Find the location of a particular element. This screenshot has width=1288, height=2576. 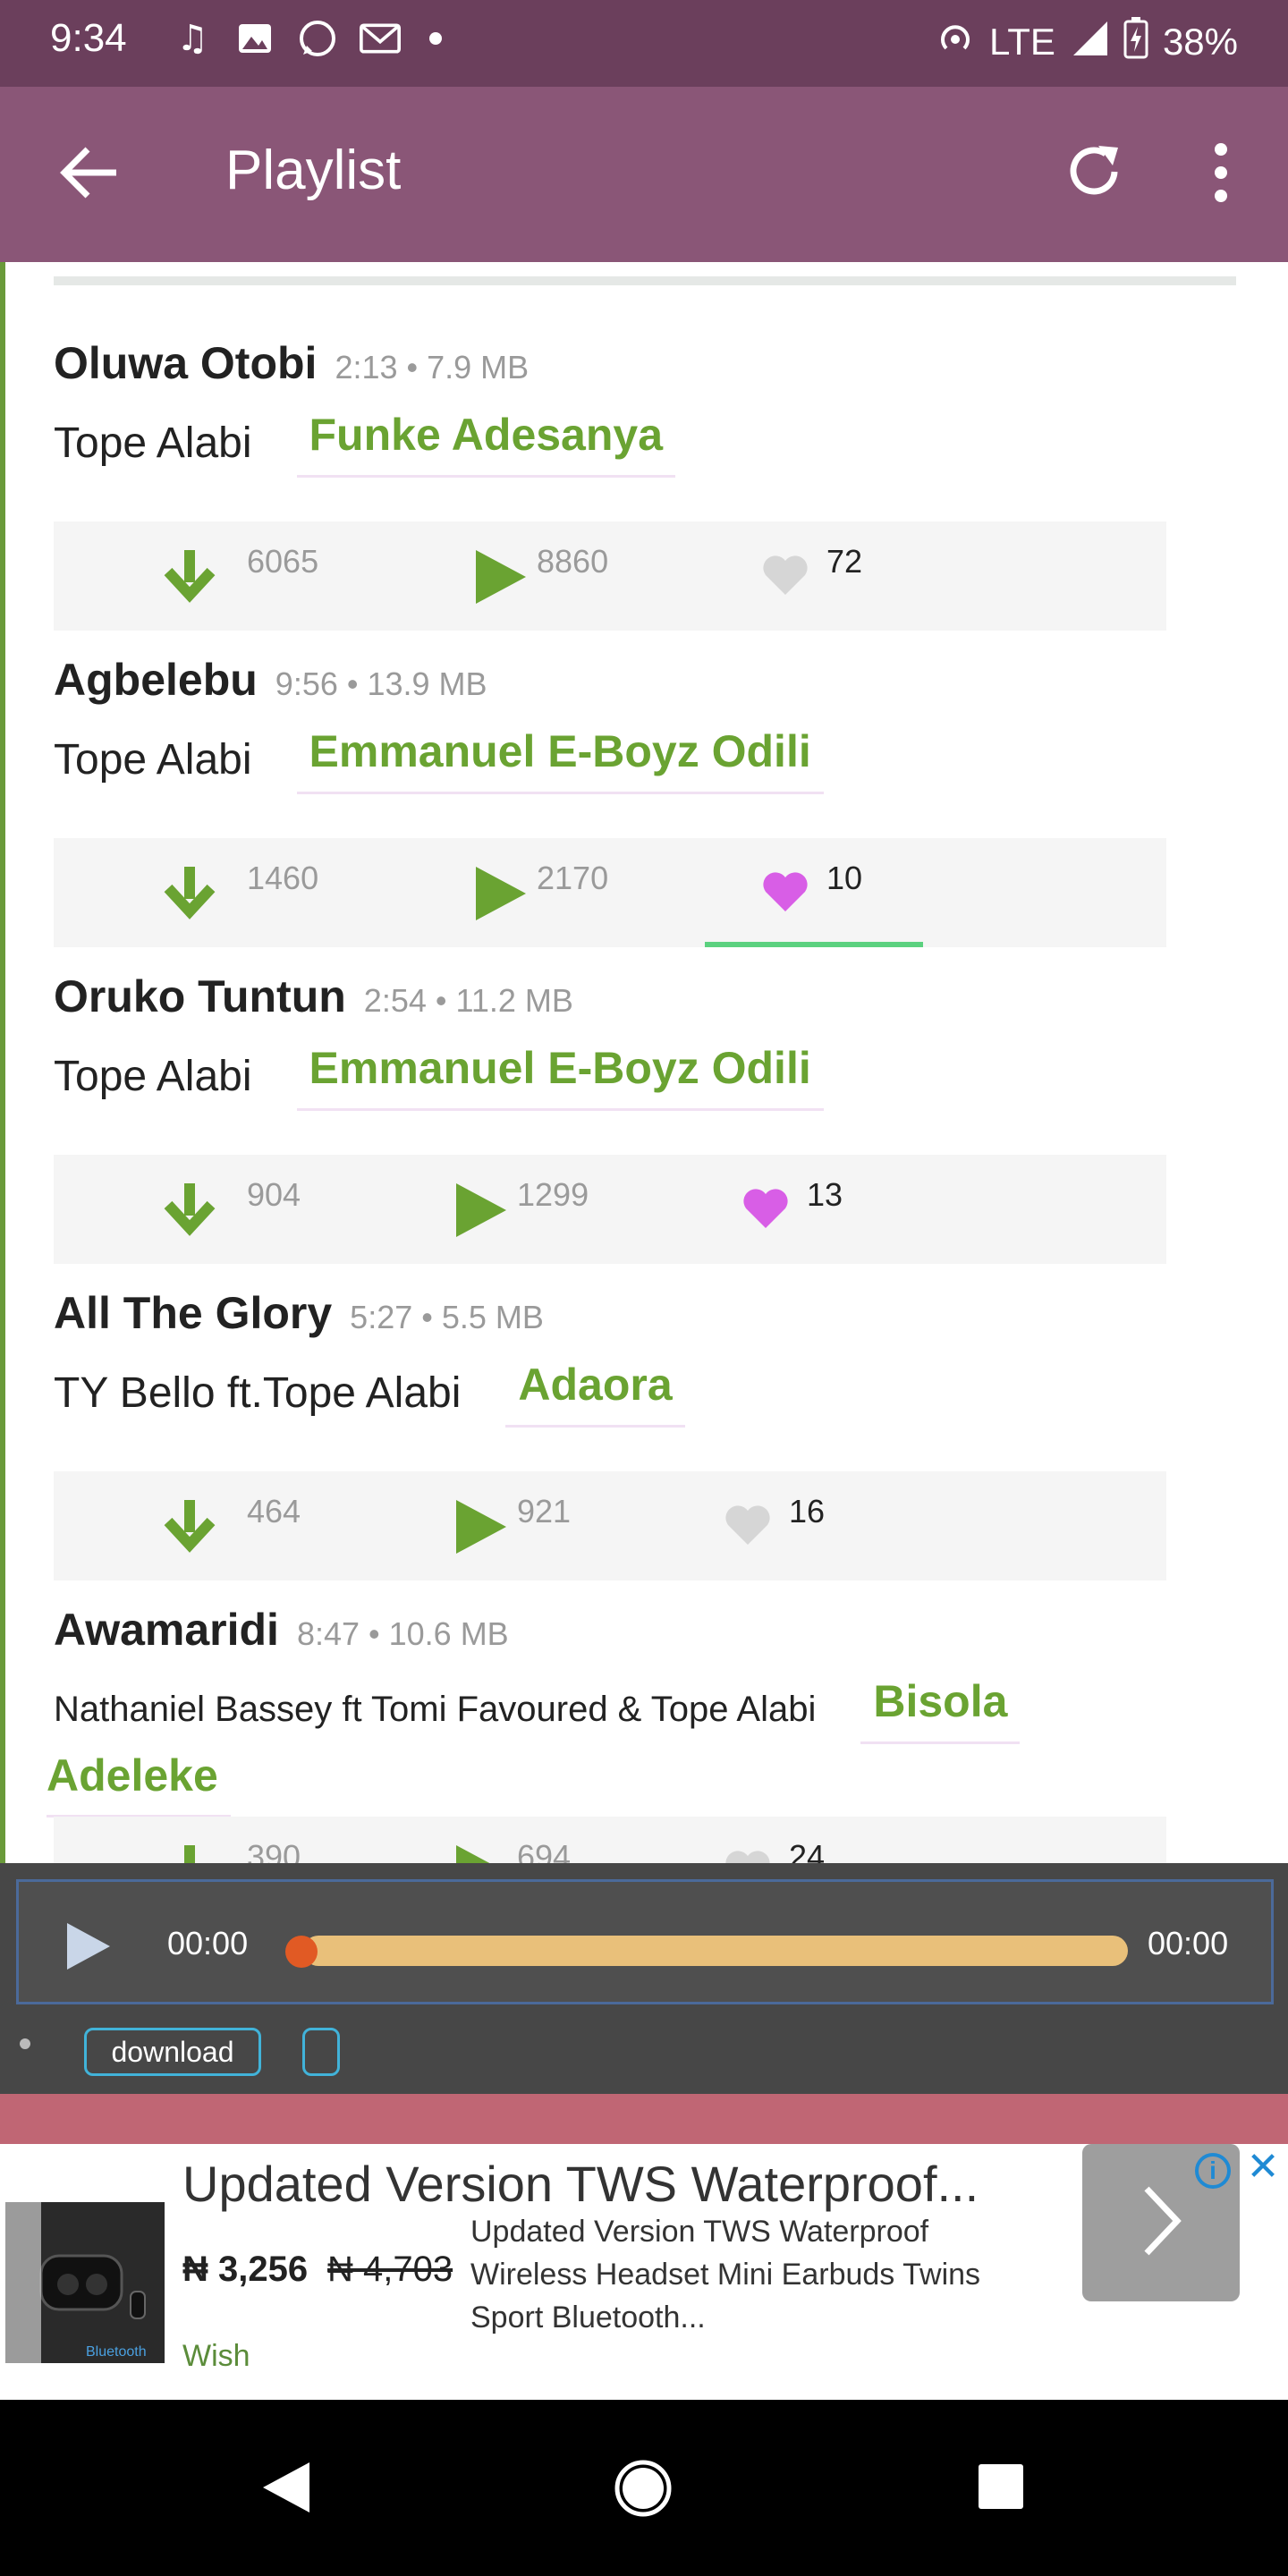

play-count: 1299 is located at coordinates (553, 1194).